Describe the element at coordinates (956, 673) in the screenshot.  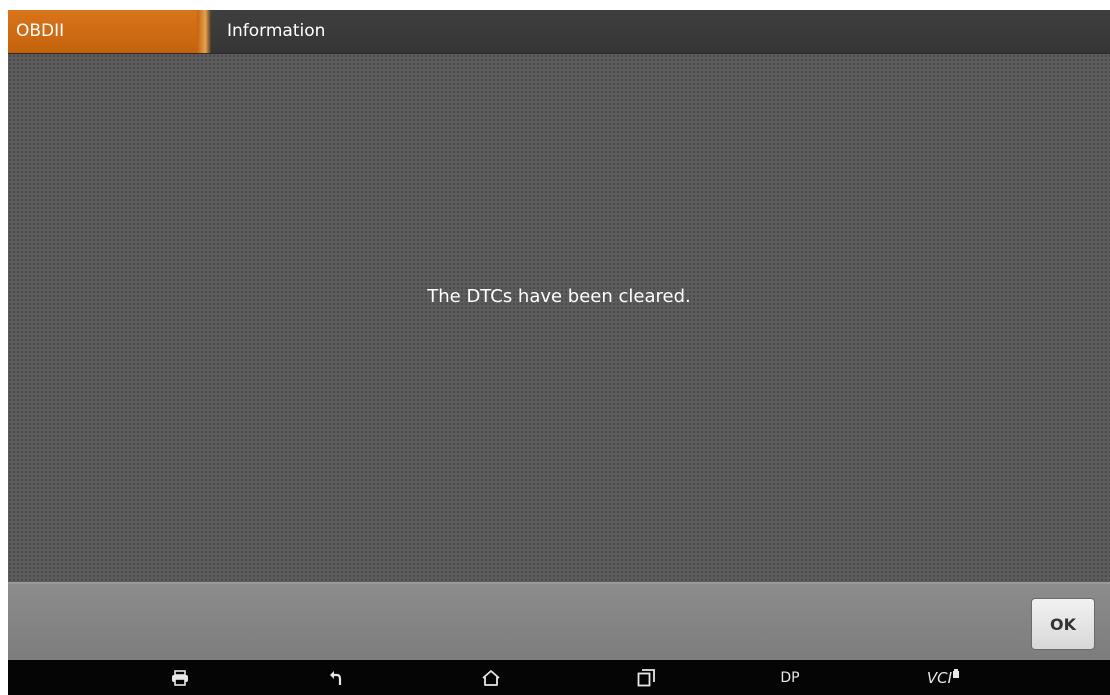
I see `vci-connection-icon` at that location.